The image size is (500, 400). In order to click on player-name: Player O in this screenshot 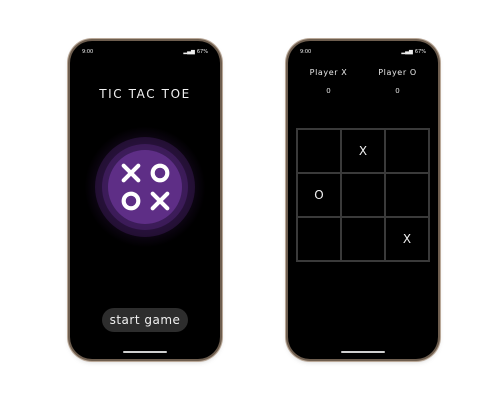, I will do `click(397, 72)`.